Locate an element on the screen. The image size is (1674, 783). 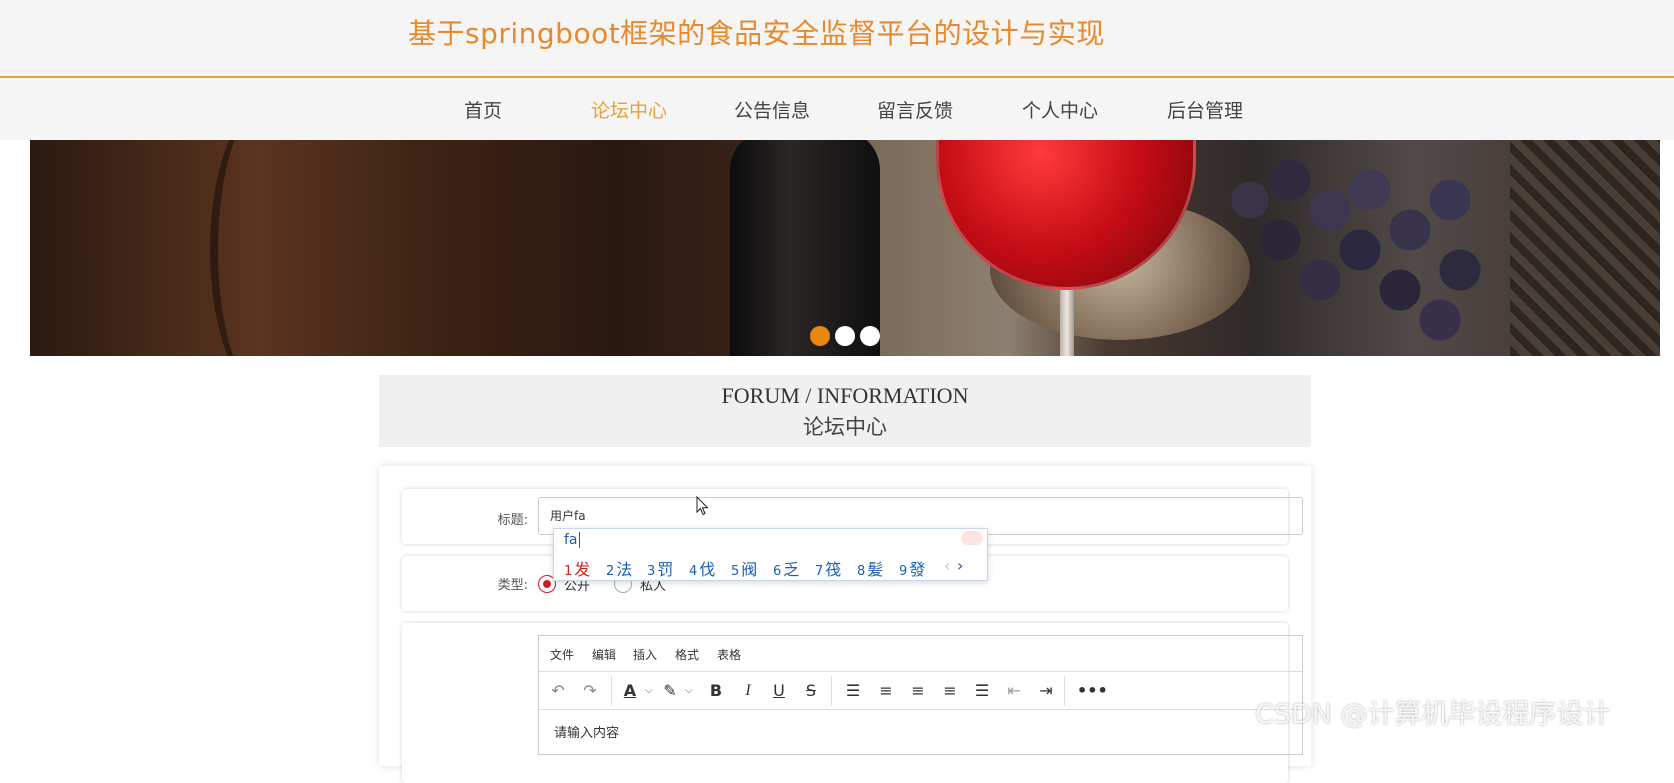
ime-composition-text: fa is located at coordinates (571, 540).